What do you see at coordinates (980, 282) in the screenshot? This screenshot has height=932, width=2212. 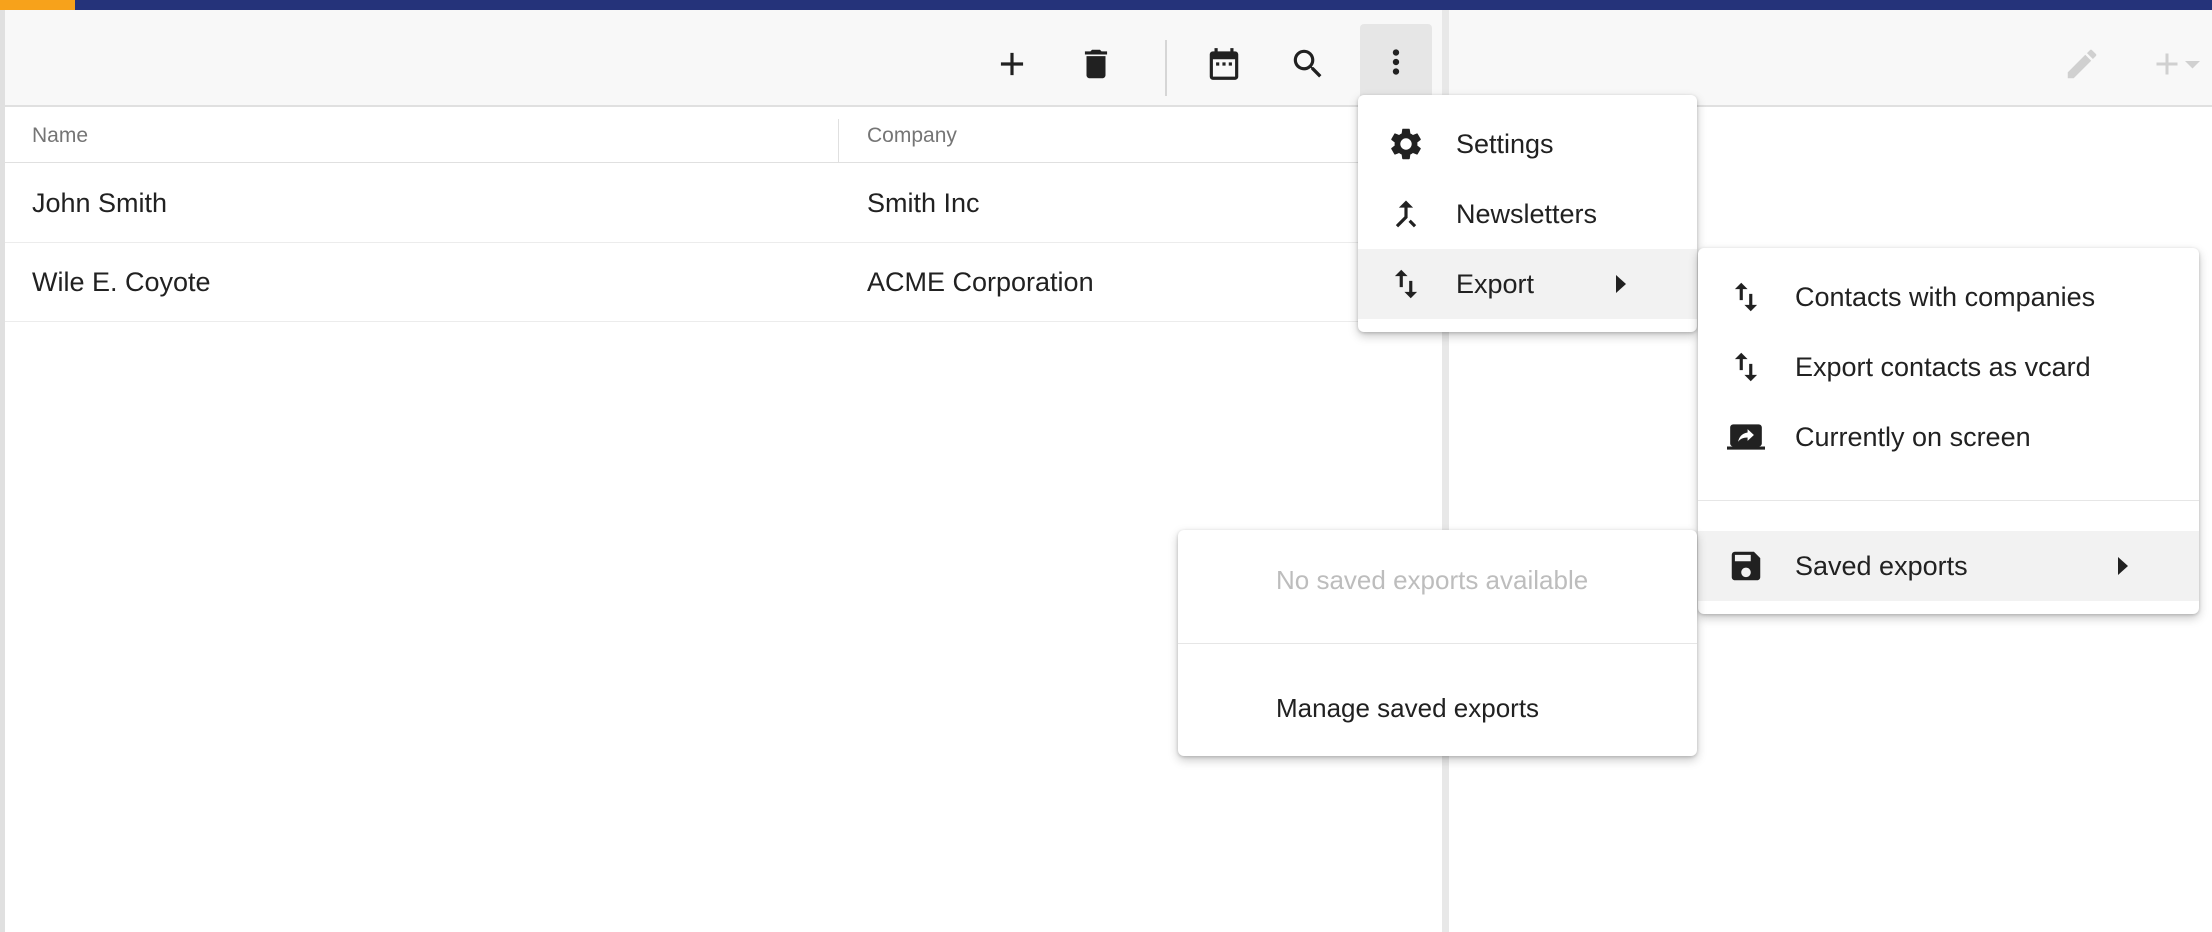 I see `cell-company: ACME Corporation` at bounding box center [980, 282].